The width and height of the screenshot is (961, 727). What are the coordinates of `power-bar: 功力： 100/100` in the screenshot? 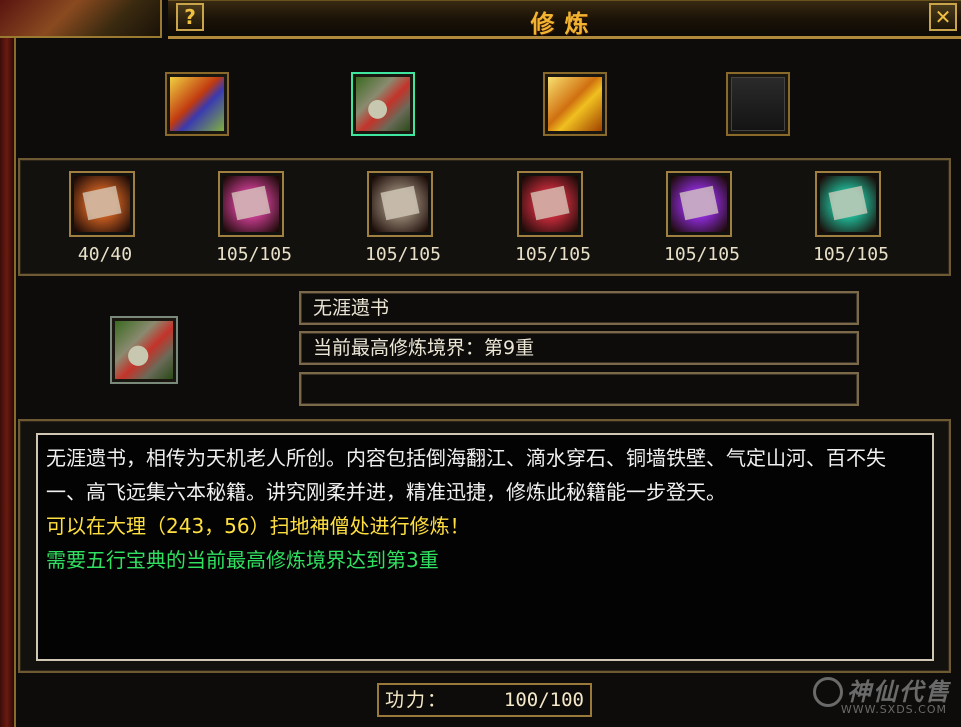 It's located at (484, 700).